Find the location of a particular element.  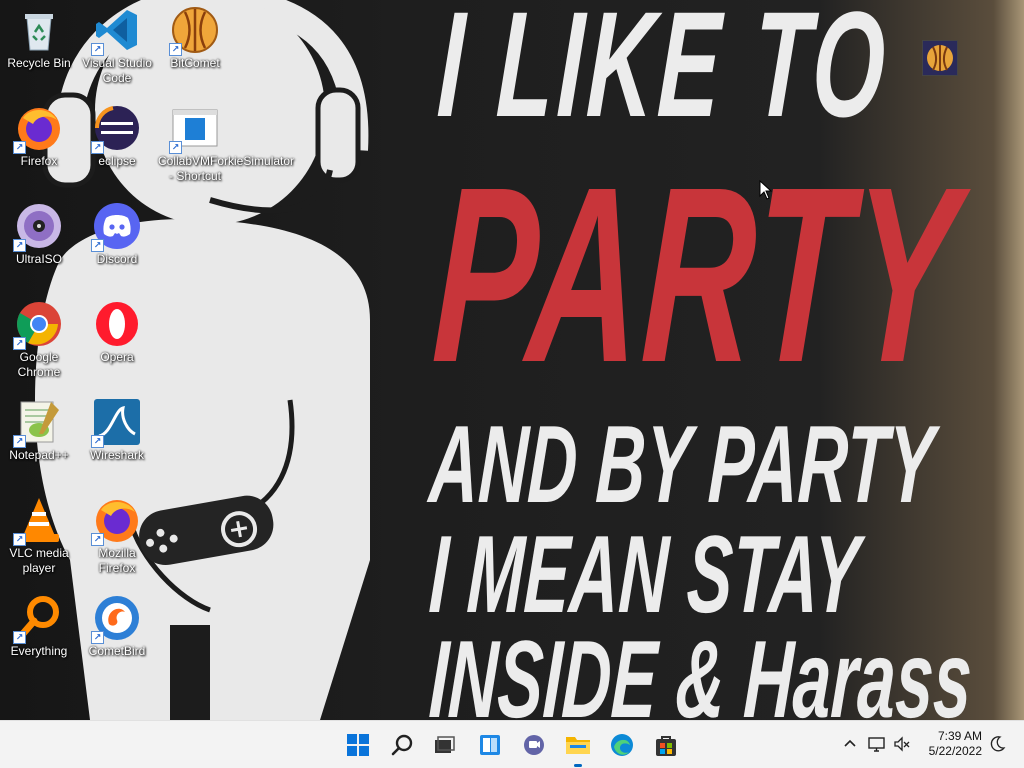

search-button is located at coordinates (402, 745).